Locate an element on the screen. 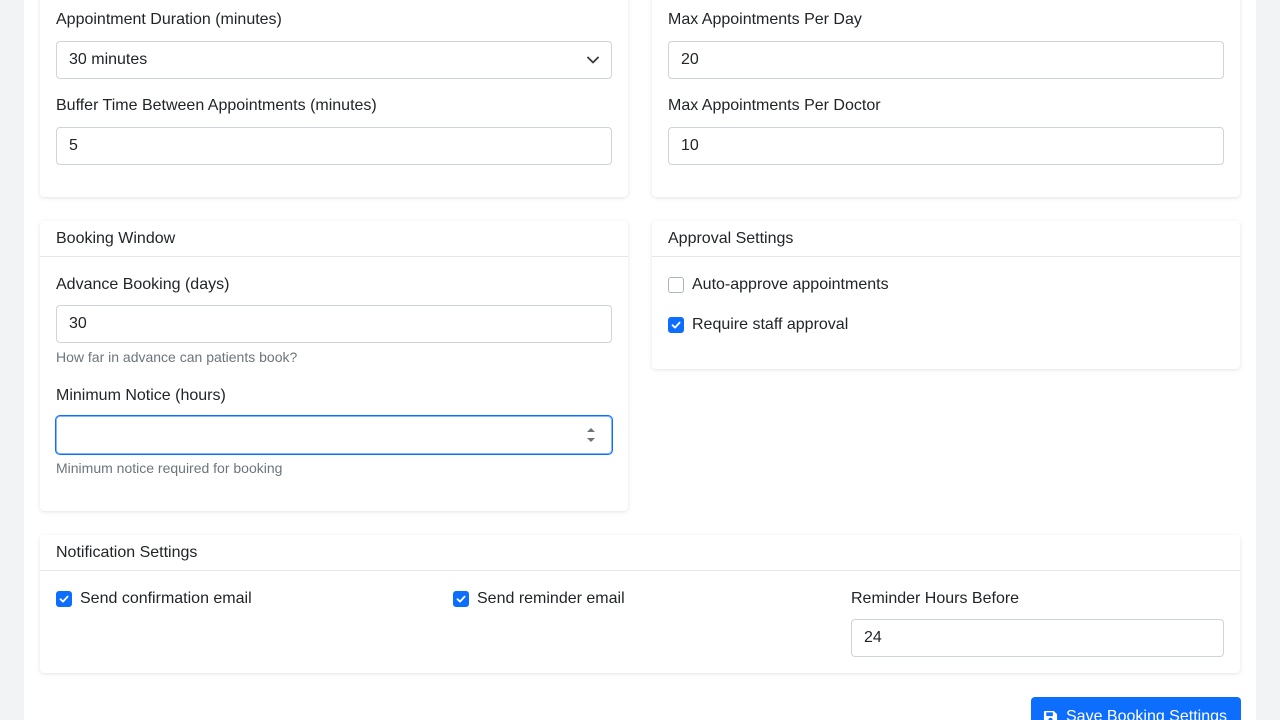 The width and height of the screenshot is (1280, 720). staff-approval-checkbox is located at coordinates (676, 325).